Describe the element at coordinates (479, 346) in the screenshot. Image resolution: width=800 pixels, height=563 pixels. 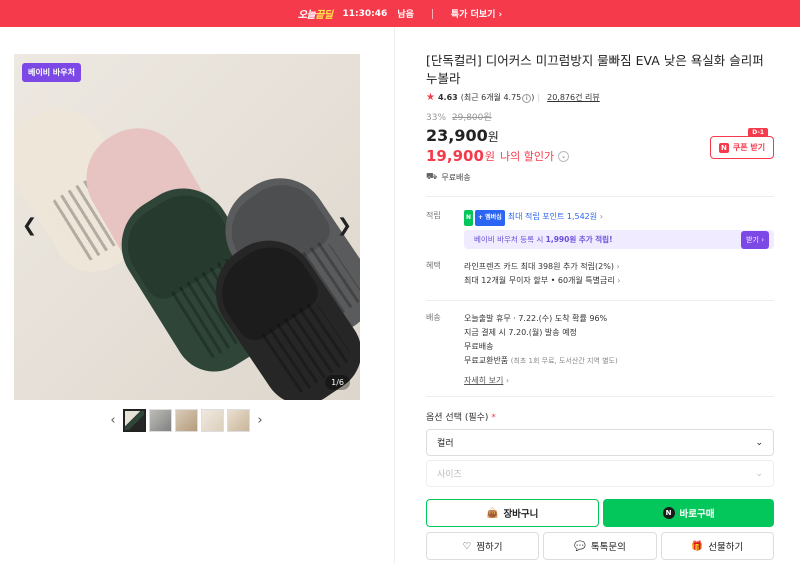
I see `free-shipping: 무료배송` at that location.